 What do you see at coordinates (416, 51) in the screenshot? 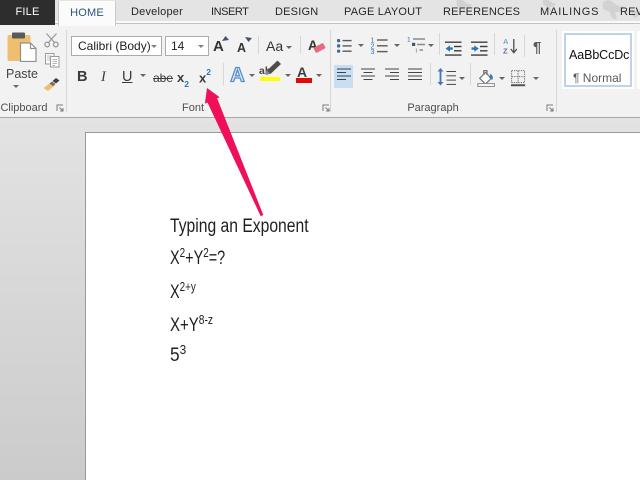
I see `svg-text: i` at bounding box center [416, 51].